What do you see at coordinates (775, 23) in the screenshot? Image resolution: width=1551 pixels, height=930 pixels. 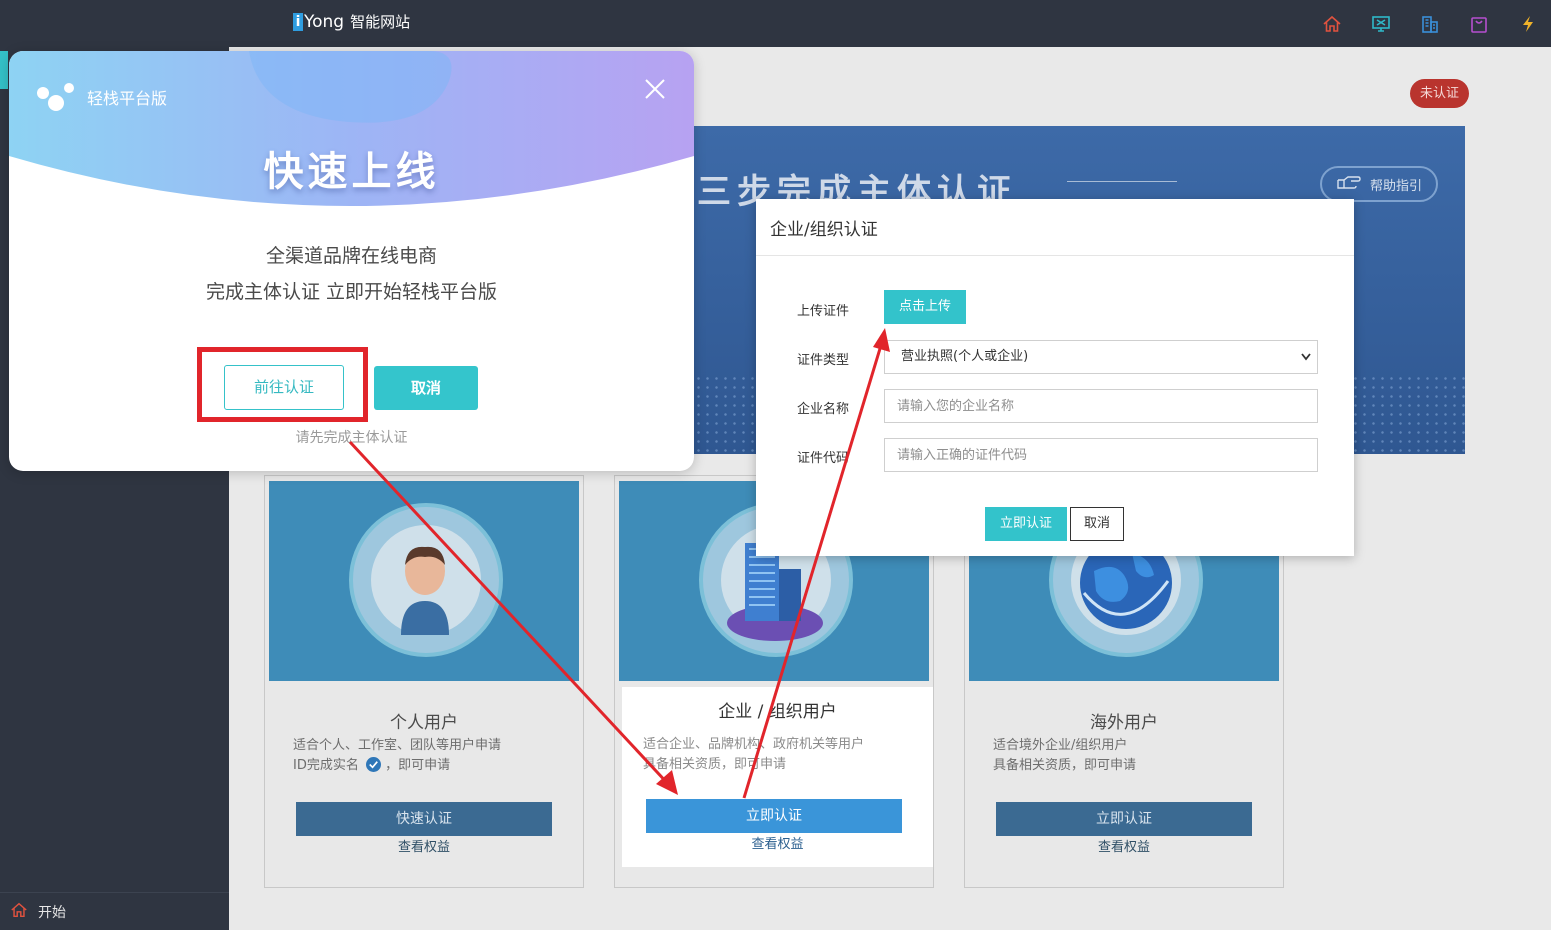 I see `top-bar: i Yong 智能网站` at bounding box center [775, 23].